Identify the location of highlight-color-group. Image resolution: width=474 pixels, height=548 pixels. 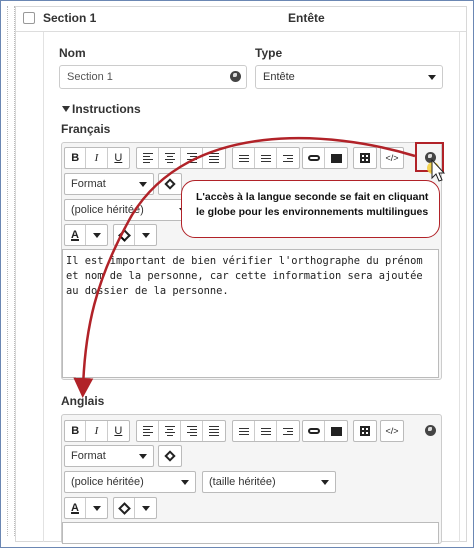
(135, 235).